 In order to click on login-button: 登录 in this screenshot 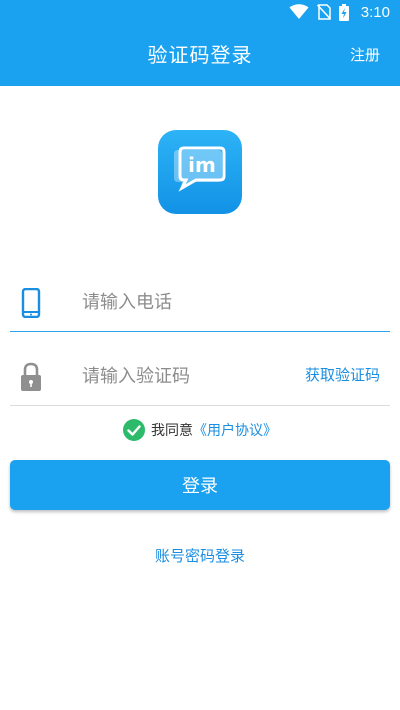, I will do `click(200, 485)`.